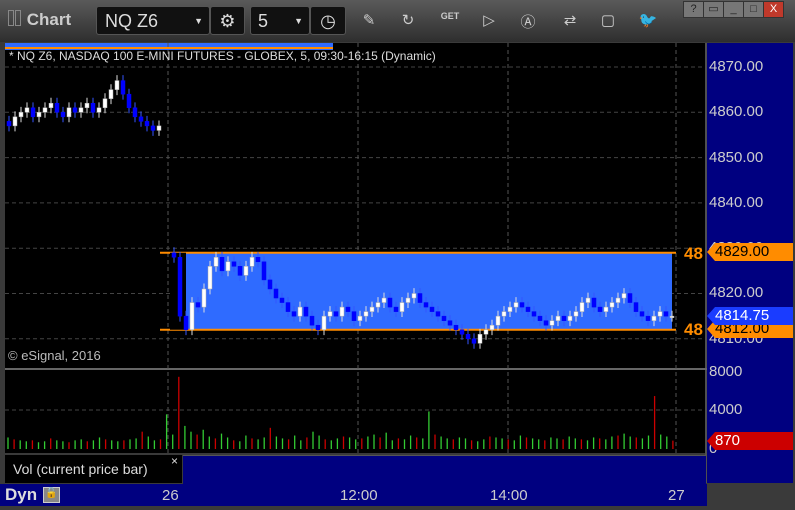 The width and height of the screenshot is (795, 510). What do you see at coordinates (726, 371) in the screenshot?
I see `volume-label: 8000` at bounding box center [726, 371].